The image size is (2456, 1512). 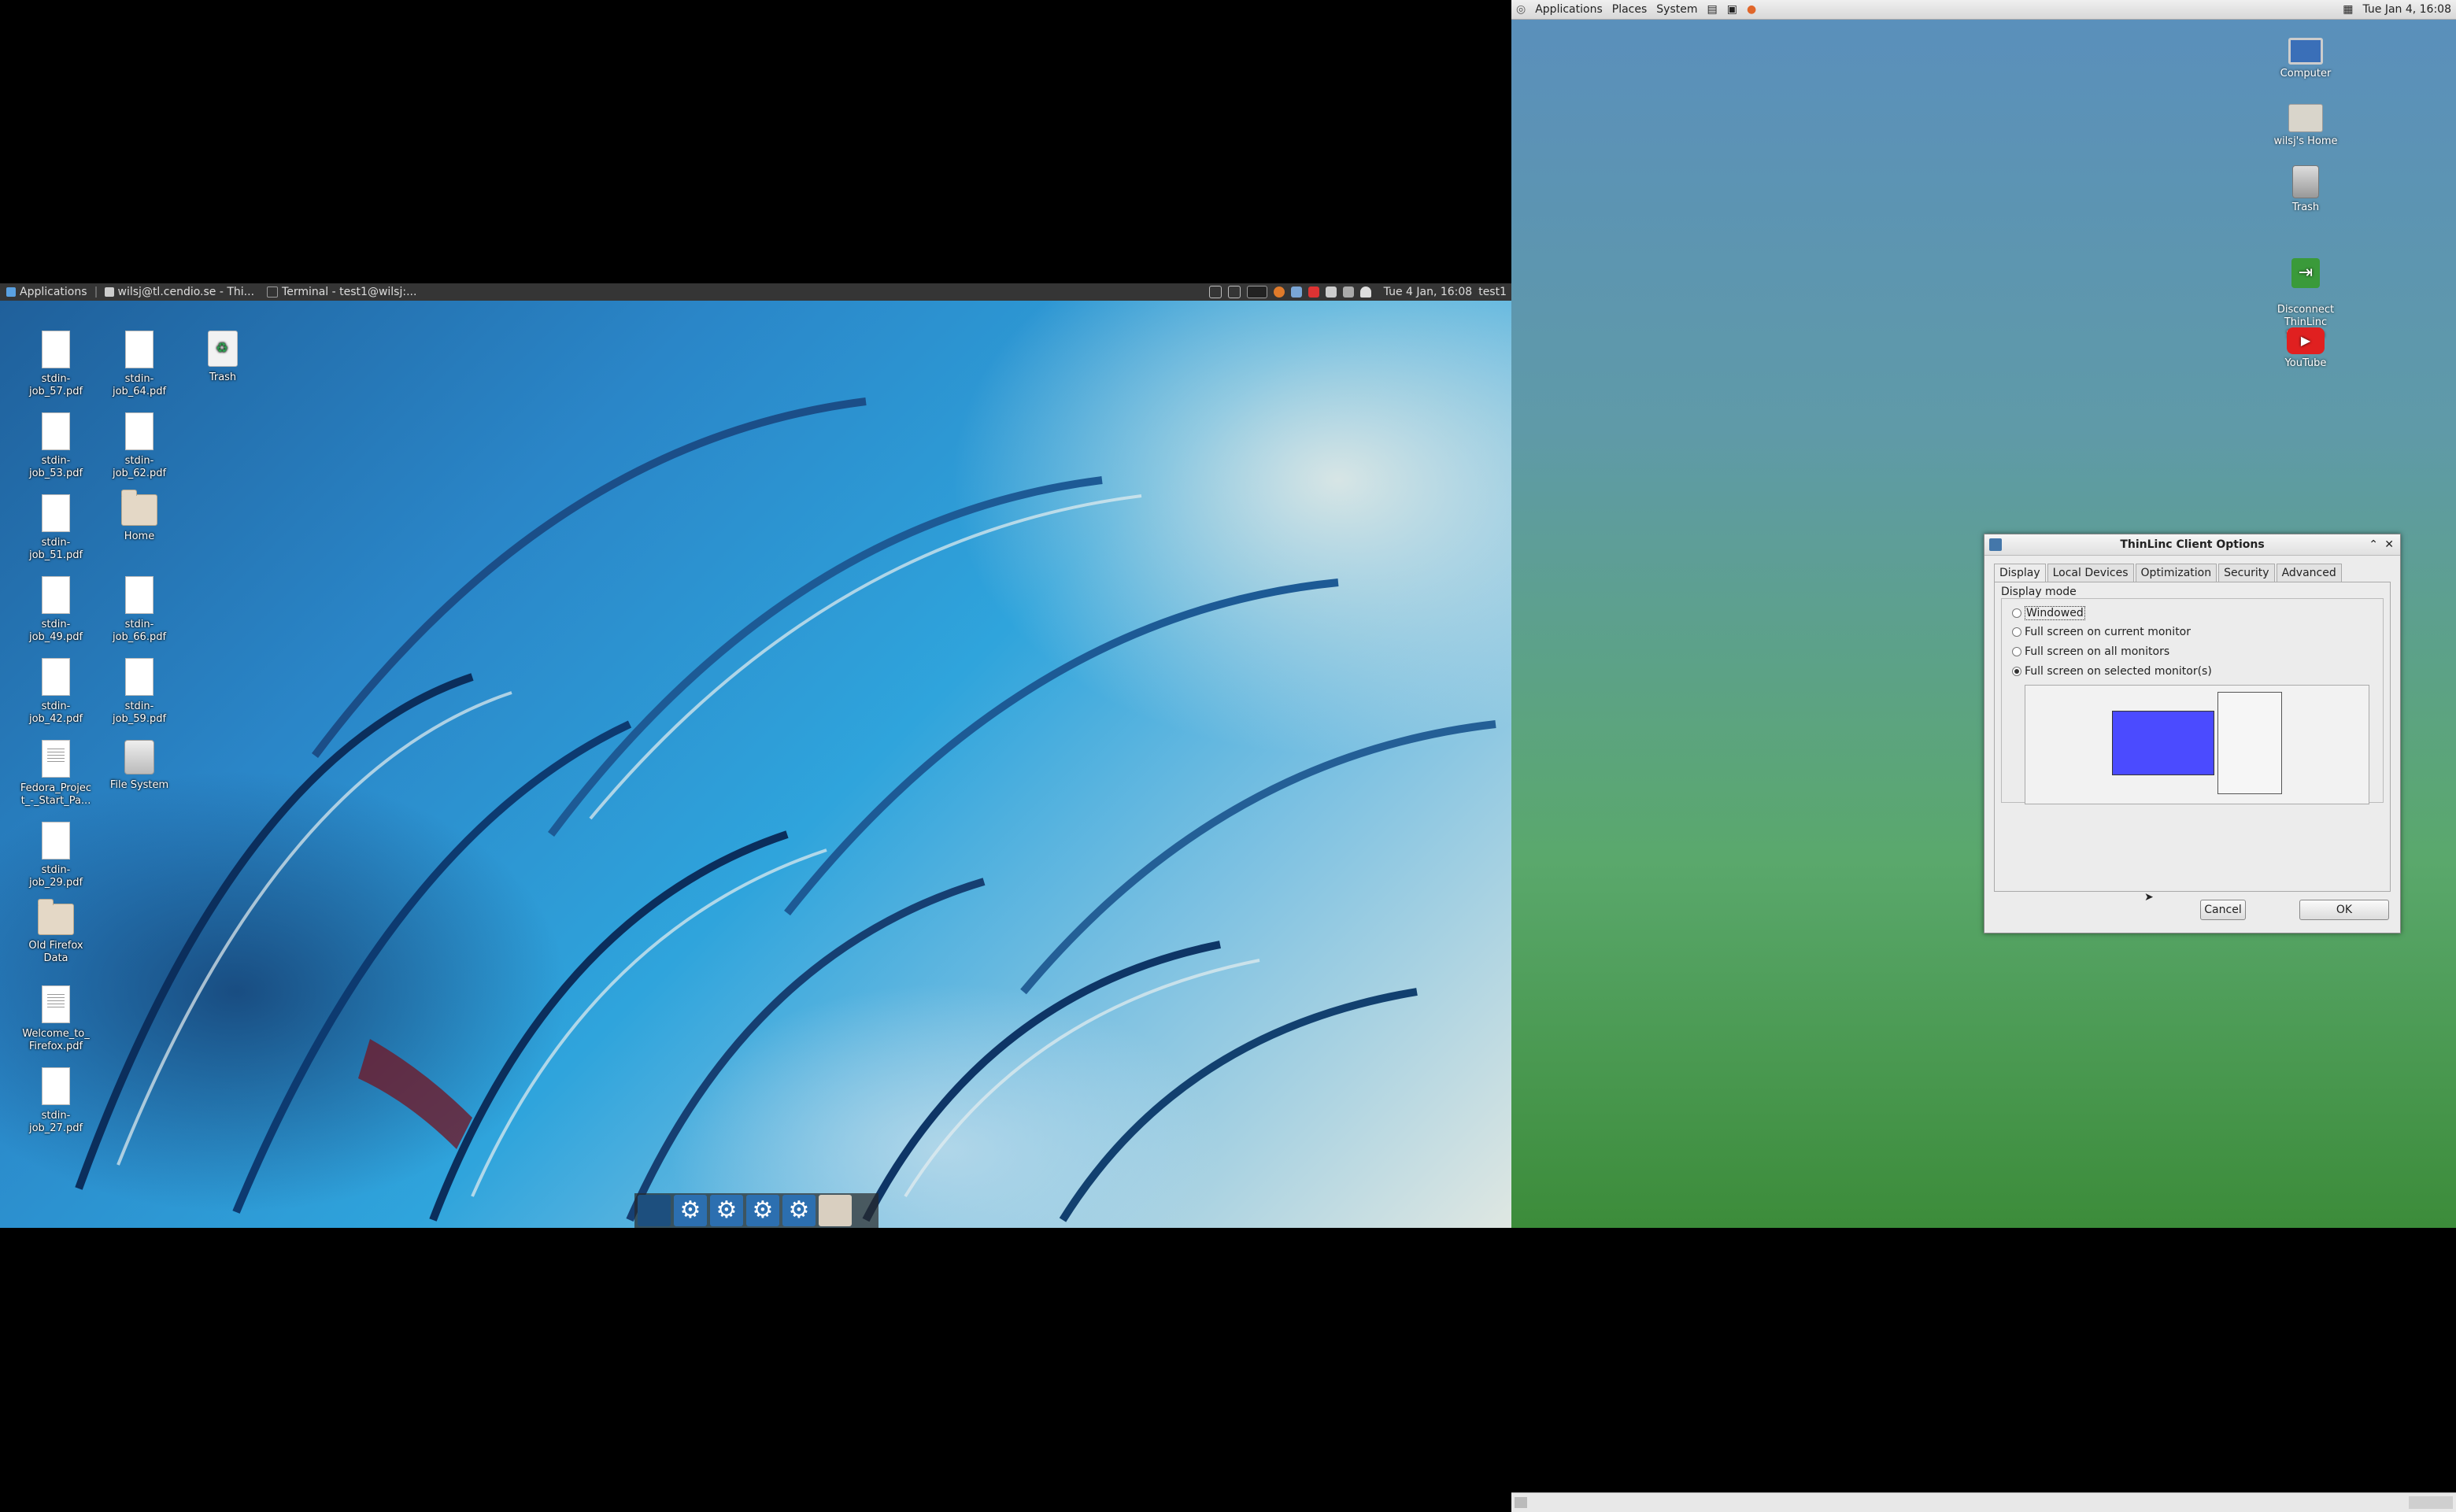 What do you see at coordinates (1365, 293) in the screenshot?
I see `notification-bell-icon` at bounding box center [1365, 293].